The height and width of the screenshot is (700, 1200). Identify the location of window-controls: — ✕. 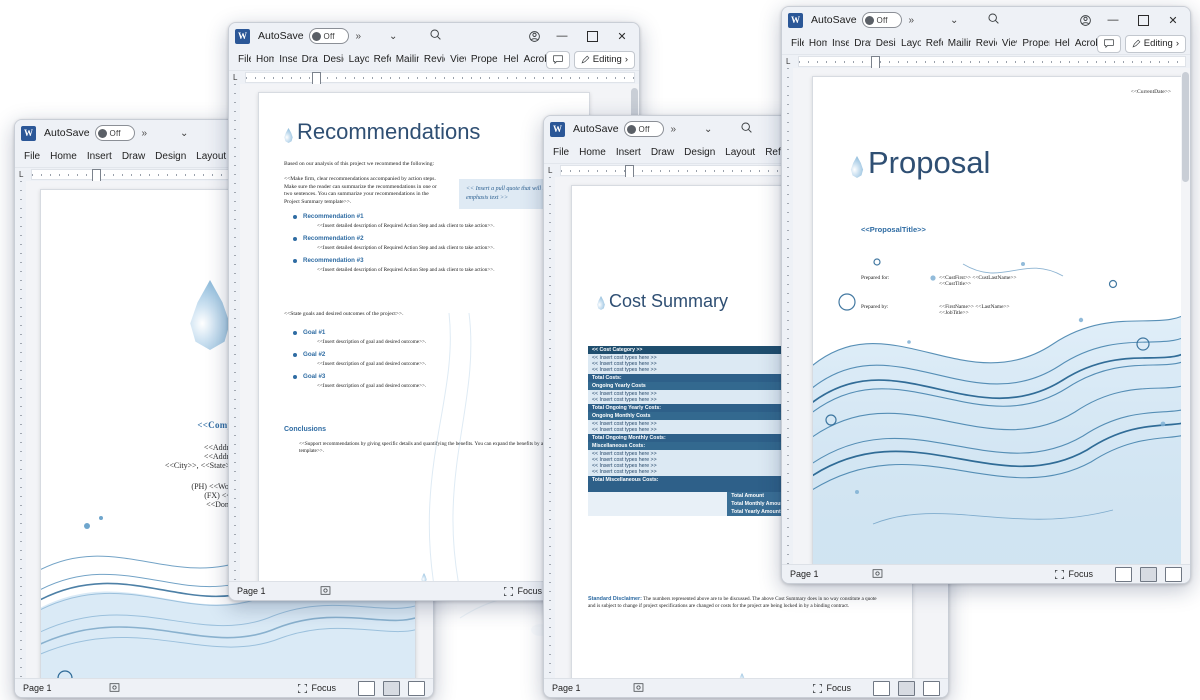
(579, 36).